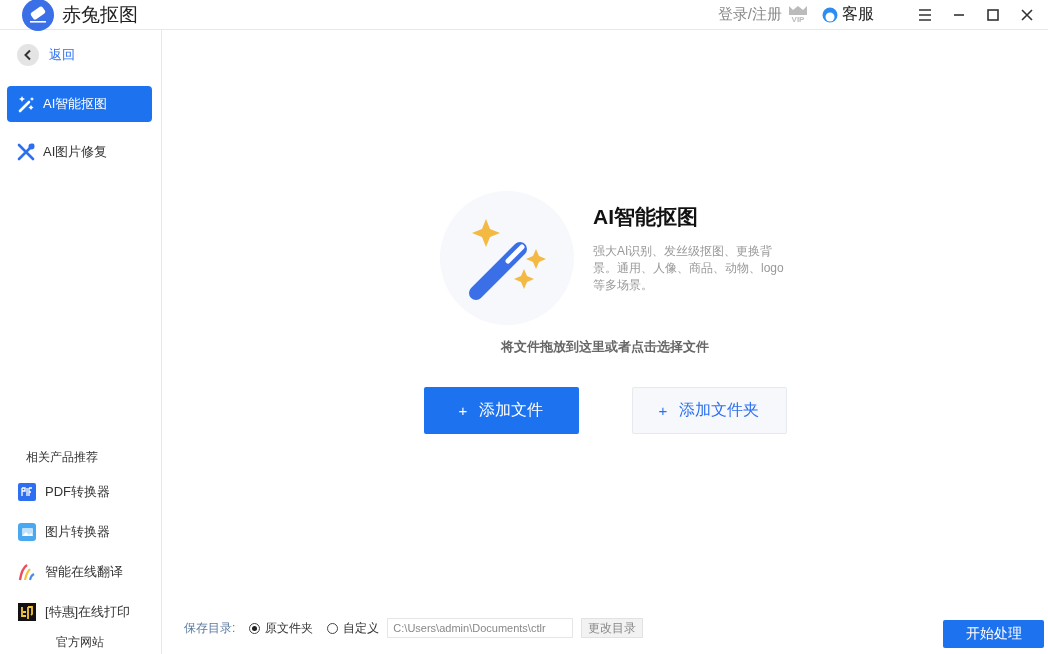 This screenshot has width=1048, height=654. Describe the element at coordinates (79, 612) in the screenshot. I see `product-link: [特惠]在线打印` at that location.